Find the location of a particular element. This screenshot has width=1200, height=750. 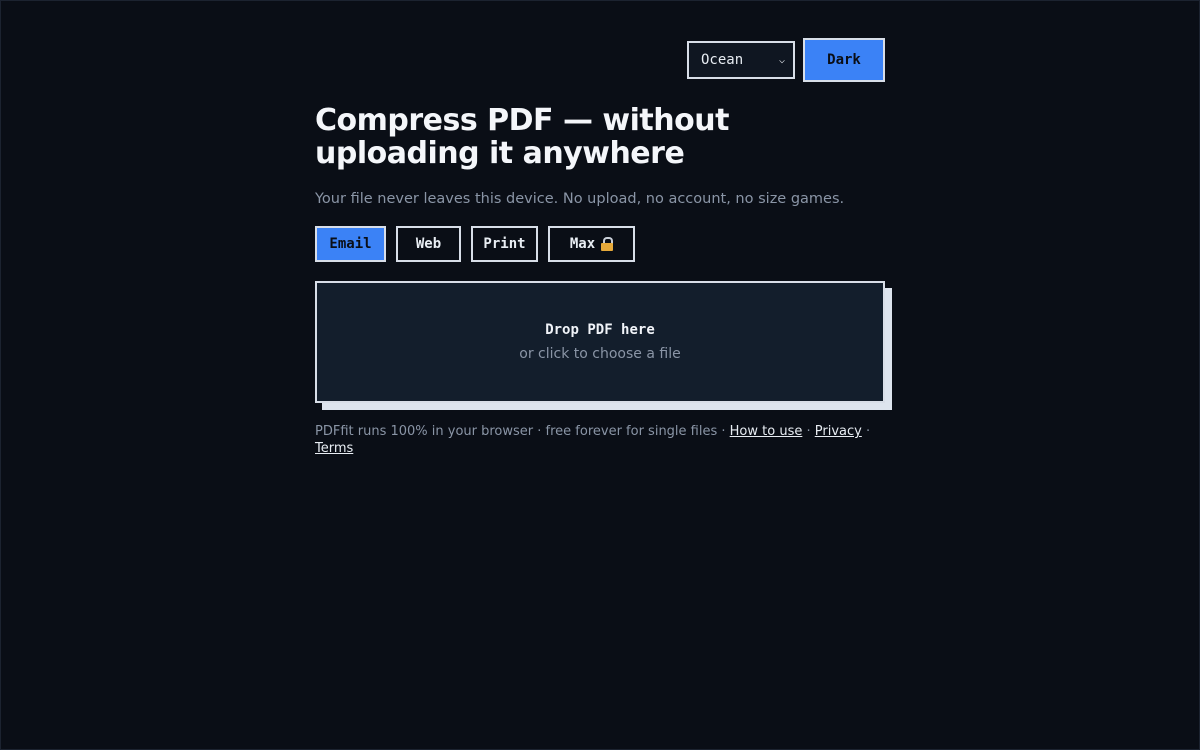

top-controls: Ocean ⌵ Dark is located at coordinates (600, 60).